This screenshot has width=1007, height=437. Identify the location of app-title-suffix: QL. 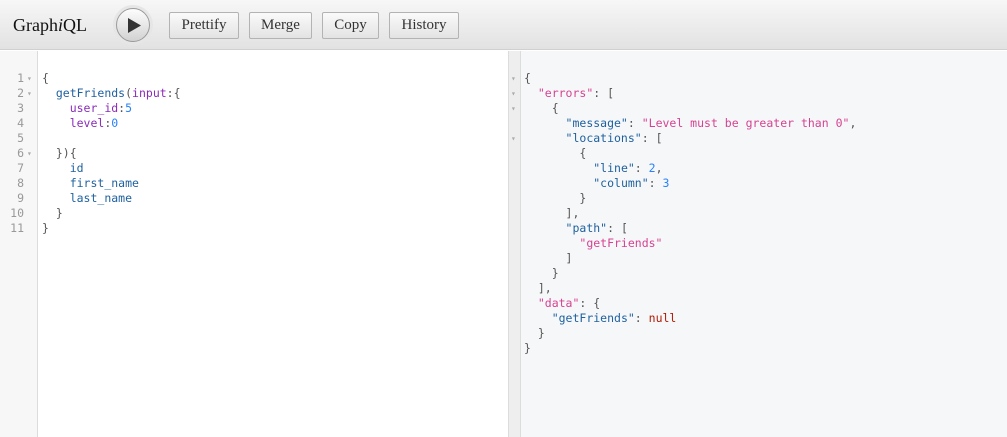
(75, 25).